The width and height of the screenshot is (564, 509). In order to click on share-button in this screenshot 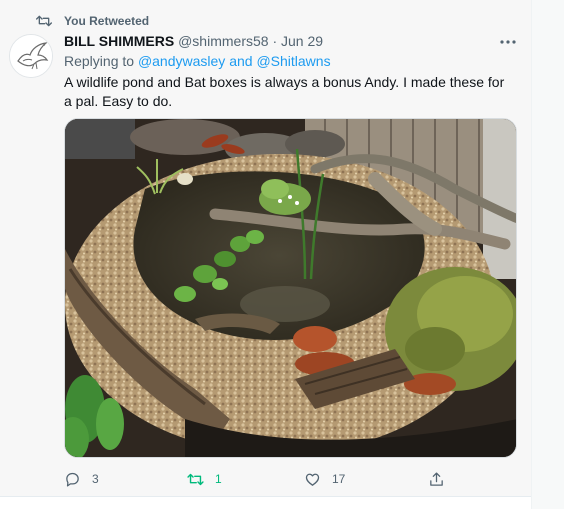, I will do `click(442, 479)`.